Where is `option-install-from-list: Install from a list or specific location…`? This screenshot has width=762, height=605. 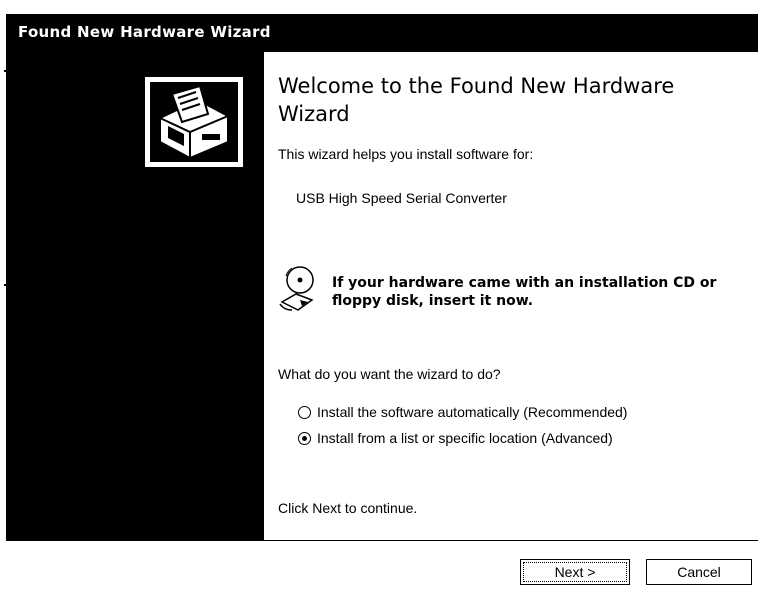 option-install-from-list: Install from a list or specific location… is located at coordinates (455, 438).